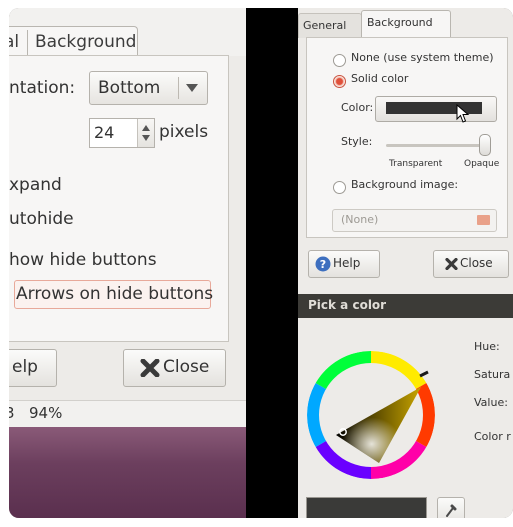 The width and height of the screenshot is (513, 527). Describe the element at coordinates (42, 88) in the screenshot. I see `orientation-label: ntation:` at that location.